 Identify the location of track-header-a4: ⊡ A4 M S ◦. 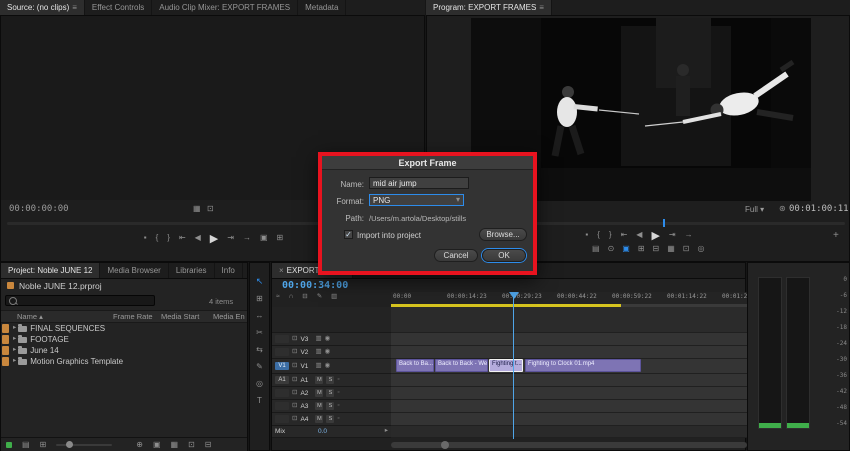
(331, 419).